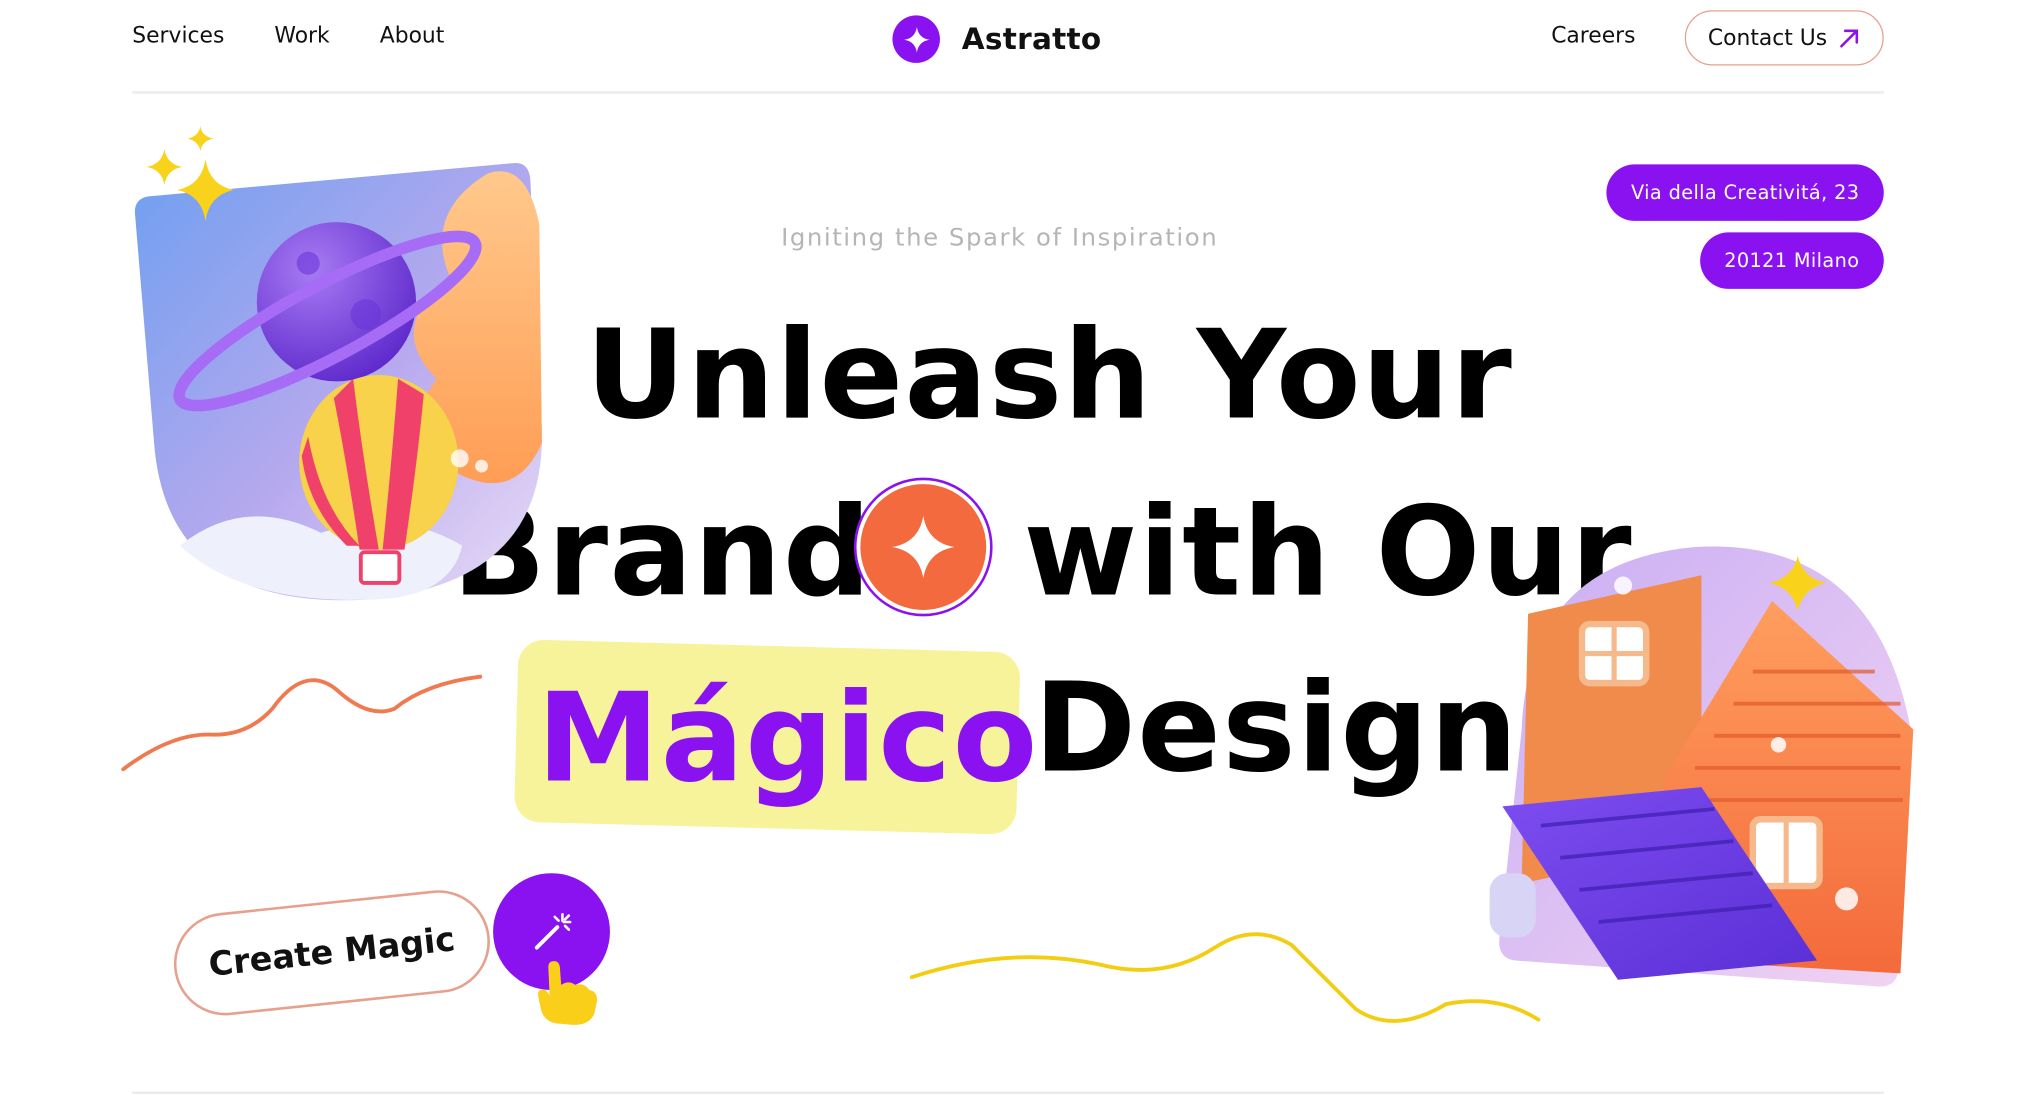 The width and height of the screenshot is (2025, 1102). I want to click on create-magic-button: Create Magic, so click(332, 953).